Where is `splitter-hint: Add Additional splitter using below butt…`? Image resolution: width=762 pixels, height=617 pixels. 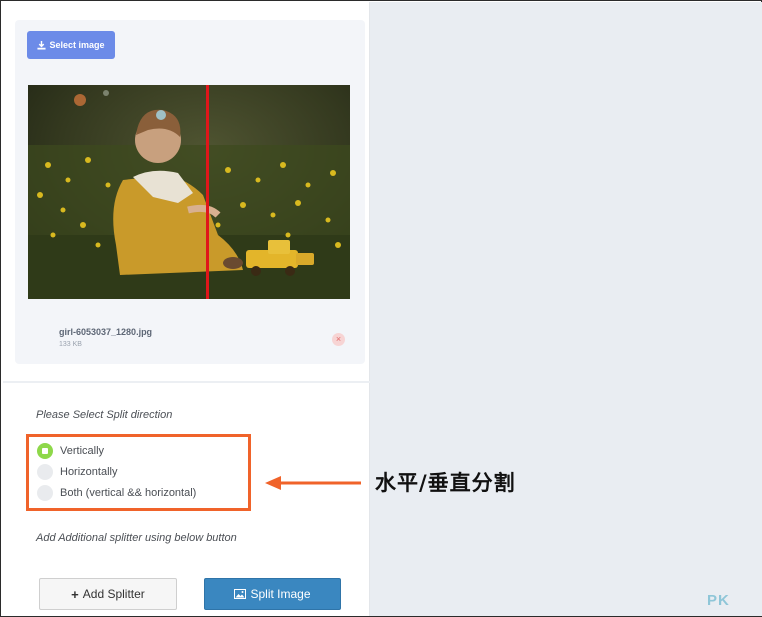
splitter-hint: Add Additional splitter using below butt… is located at coordinates (136, 538).